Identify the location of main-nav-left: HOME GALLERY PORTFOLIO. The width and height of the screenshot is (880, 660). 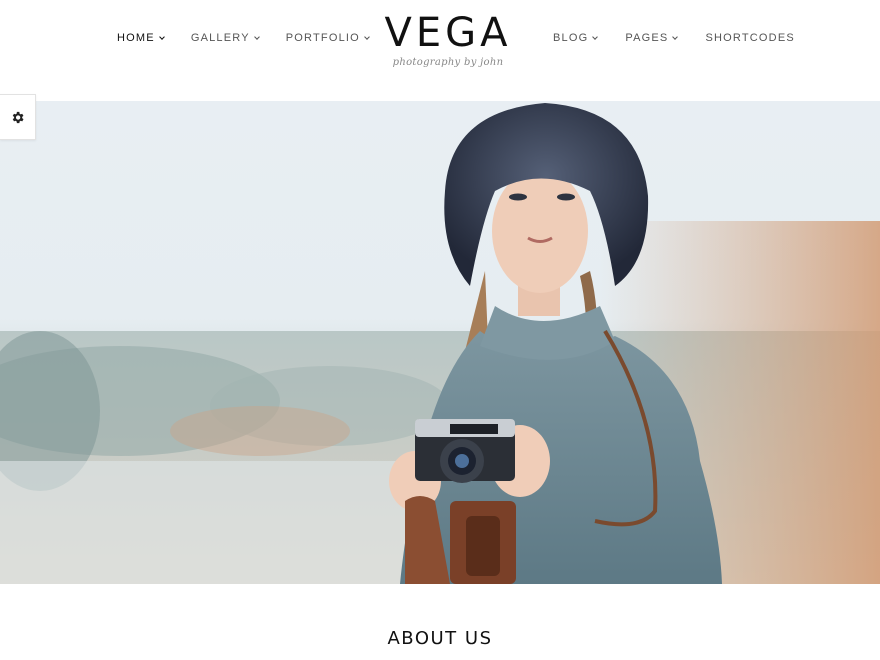
(256, 38).